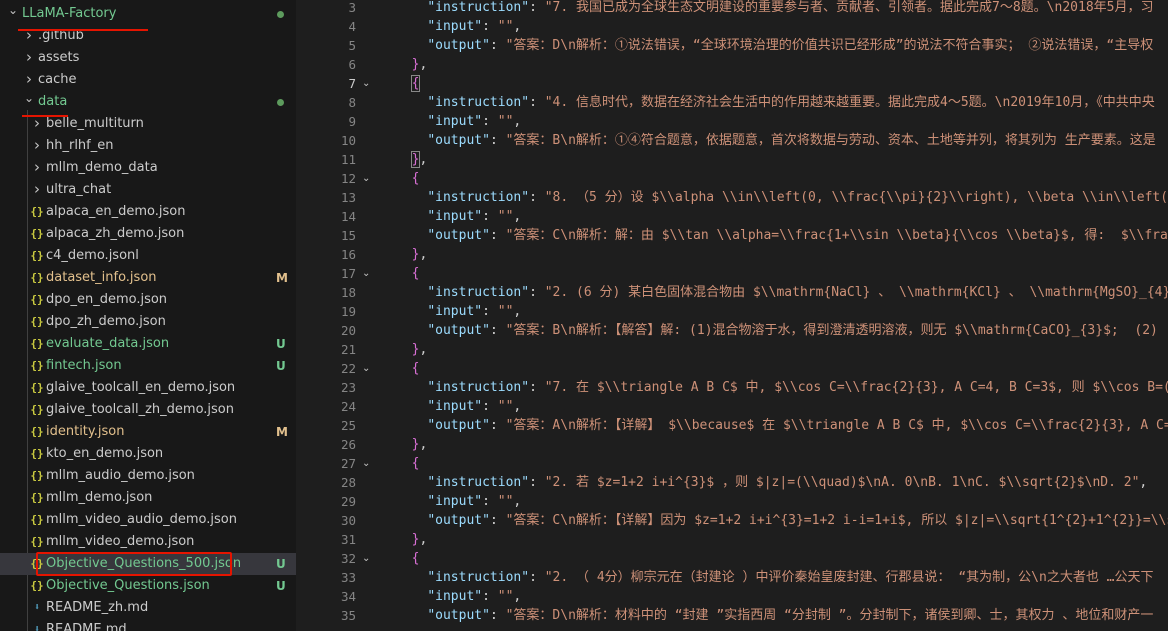  Describe the element at coordinates (348, 216) in the screenshot. I see `line-number: 14` at that location.